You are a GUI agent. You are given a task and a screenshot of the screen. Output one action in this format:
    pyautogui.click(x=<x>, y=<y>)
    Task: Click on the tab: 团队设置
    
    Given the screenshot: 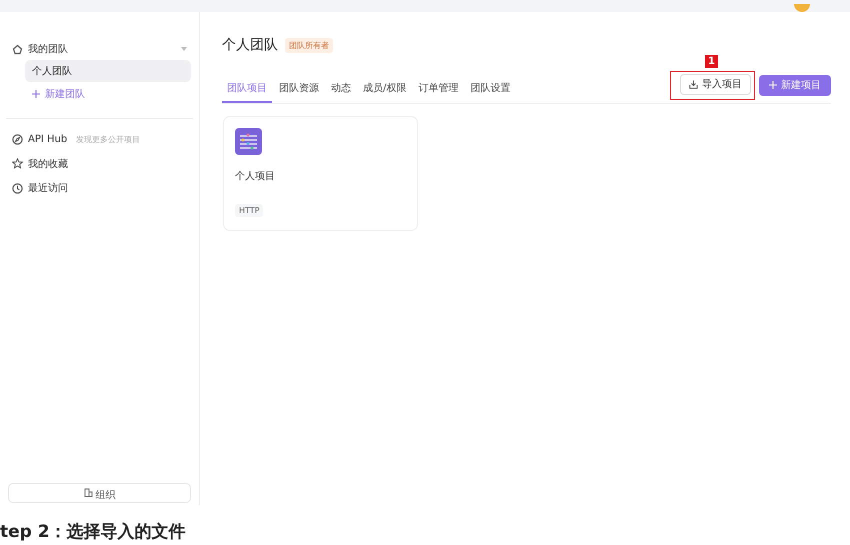 What is the action you would take?
    pyautogui.click(x=490, y=92)
    